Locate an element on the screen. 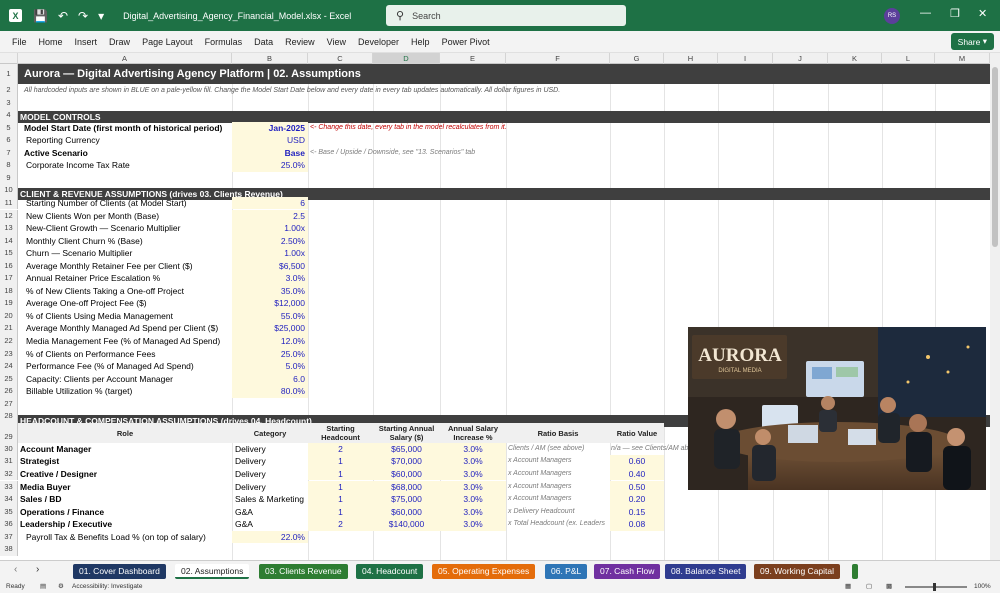 This screenshot has width=1000, height=593. headcount-ratio-input: 0.40 is located at coordinates (637, 474).